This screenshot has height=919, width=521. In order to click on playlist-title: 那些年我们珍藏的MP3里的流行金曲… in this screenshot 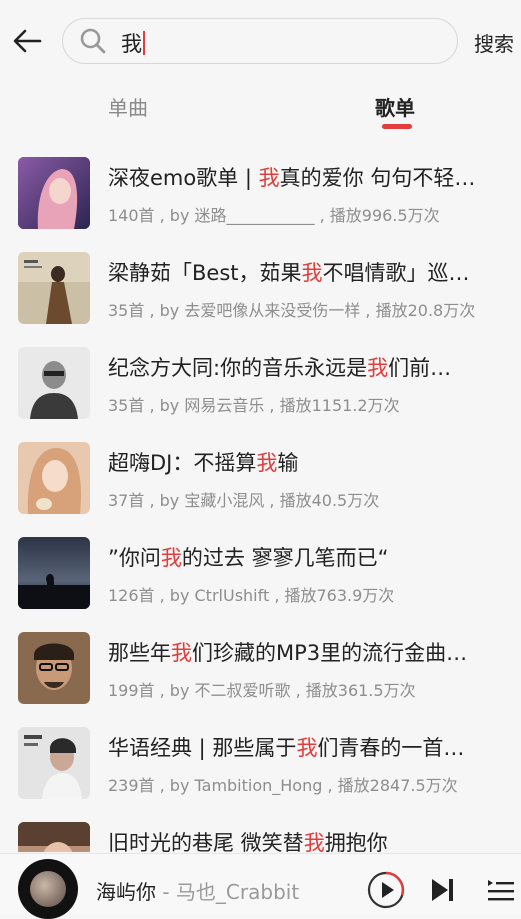, I will do `click(288, 653)`.